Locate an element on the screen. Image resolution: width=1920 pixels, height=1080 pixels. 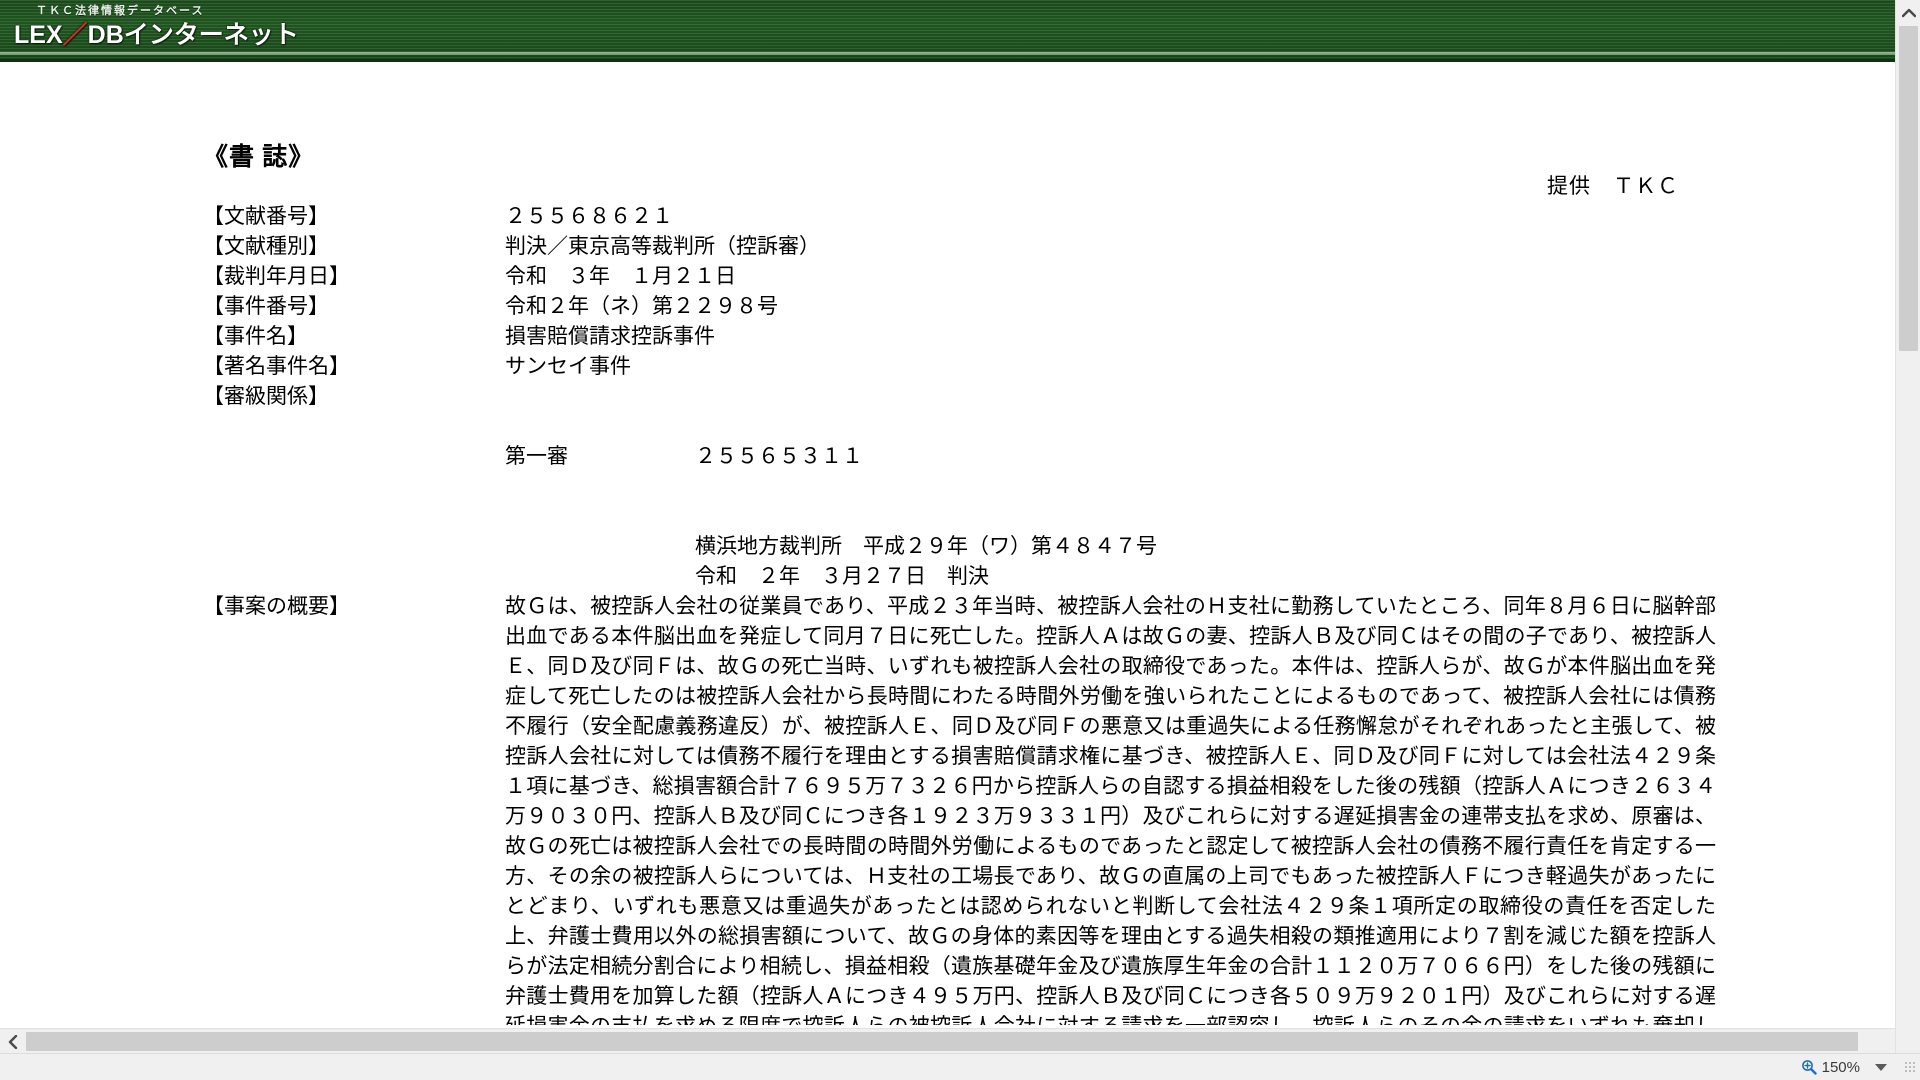
field-row: 【裁判年月日】 令和 ３年 １月２１日 is located at coordinates (963, 276).